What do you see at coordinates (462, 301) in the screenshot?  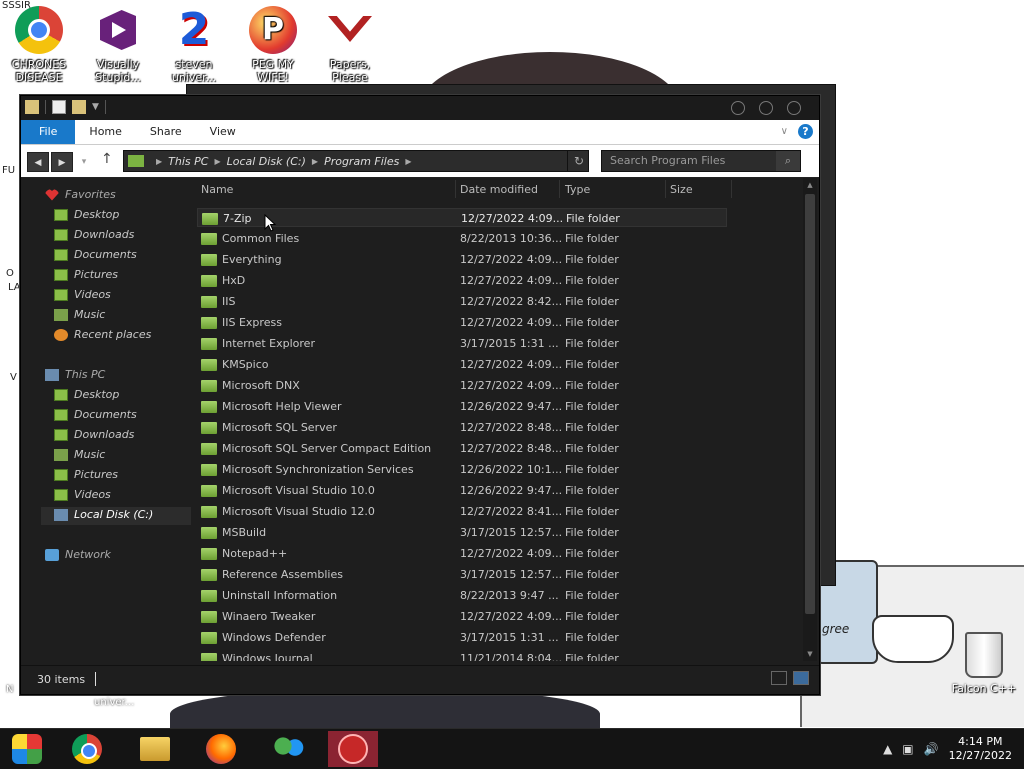 I see `file-row: IIS 12/27/2022 8:42... File folder` at bounding box center [462, 301].